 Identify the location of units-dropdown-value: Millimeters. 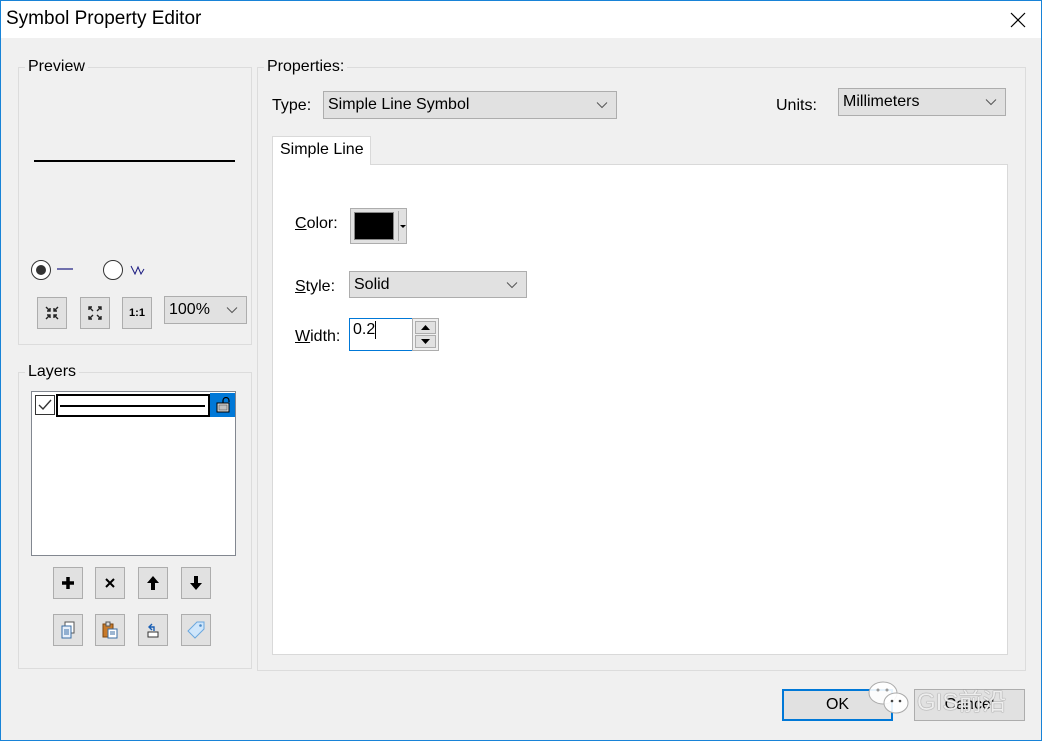
(881, 101).